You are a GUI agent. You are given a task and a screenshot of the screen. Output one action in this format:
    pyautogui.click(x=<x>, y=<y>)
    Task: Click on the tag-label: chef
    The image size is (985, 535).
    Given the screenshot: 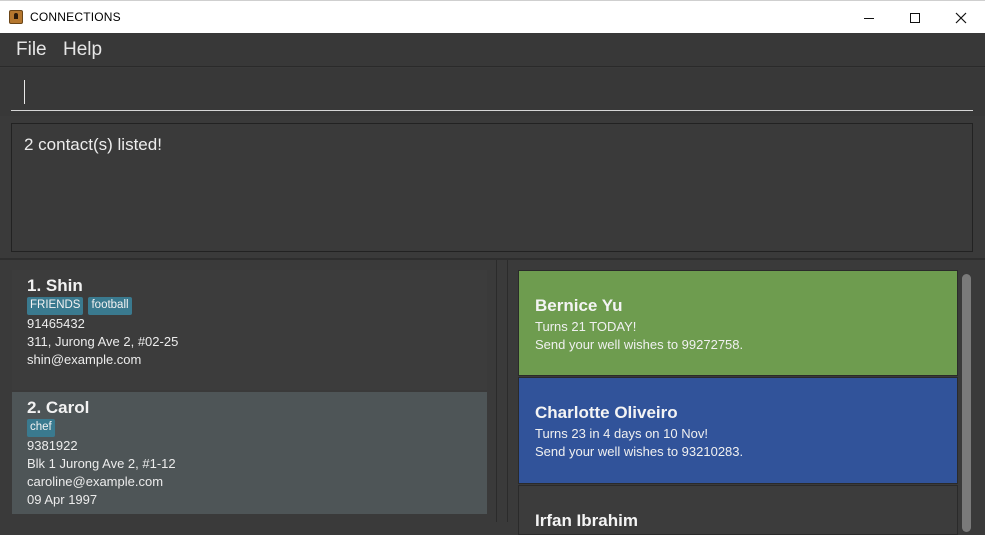 What is the action you would take?
    pyautogui.click(x=41, y=428)
    